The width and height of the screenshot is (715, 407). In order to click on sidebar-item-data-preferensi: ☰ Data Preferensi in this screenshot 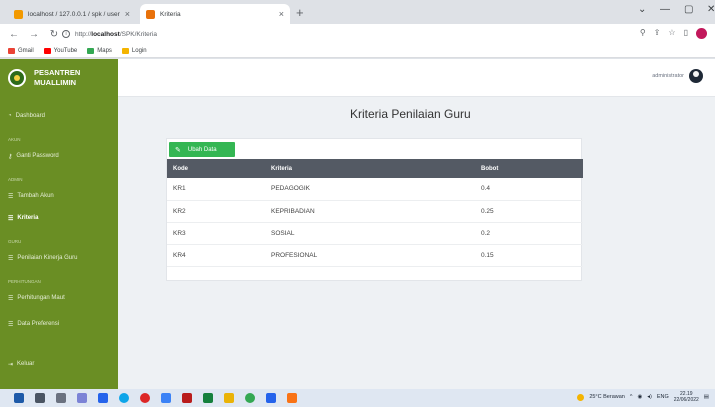, I will do `click(59, 324)`.